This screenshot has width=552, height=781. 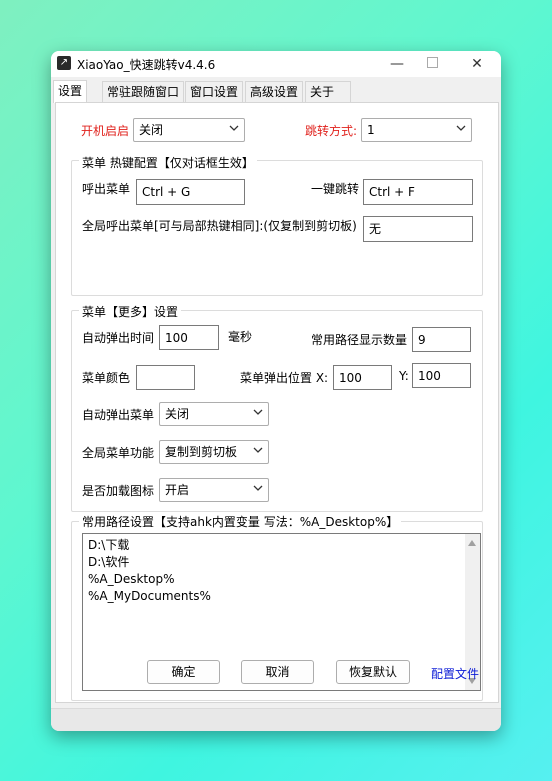 What do you see at coordinates (284, 378) in the screenshot?
I see `popup-position-label: 菜单弹出位置 X:` at bounding box center [284, 378].